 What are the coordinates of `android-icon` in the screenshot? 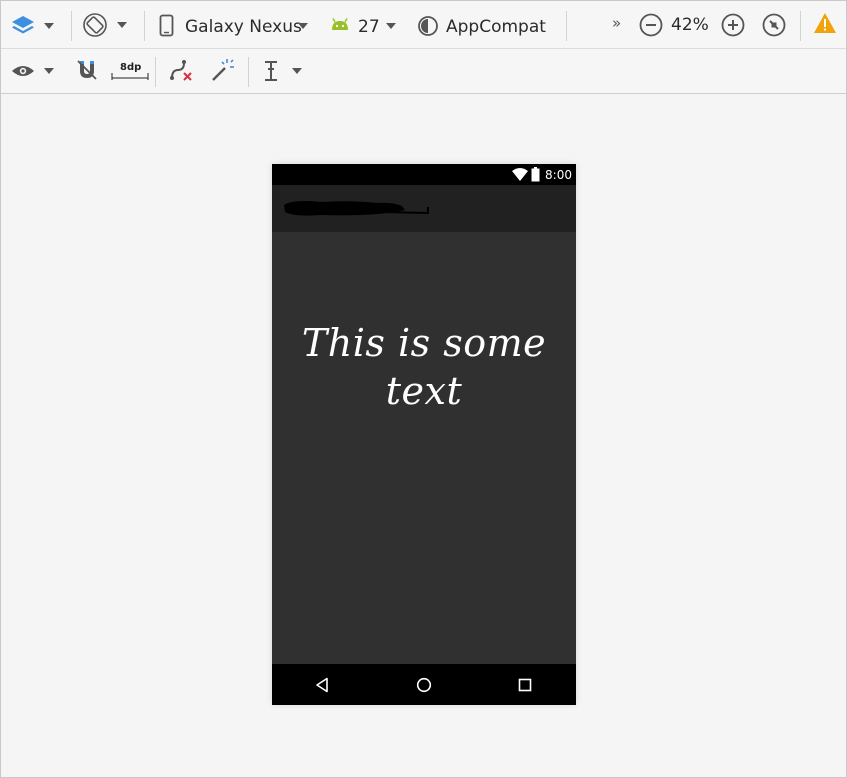 It's located at (340, 24).